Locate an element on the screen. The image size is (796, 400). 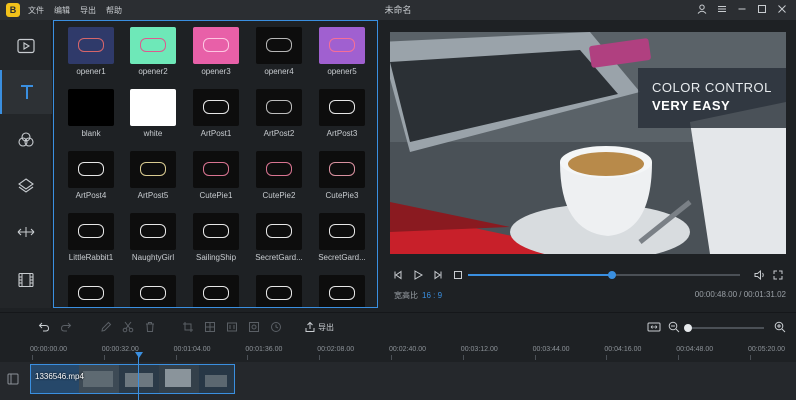
mosaic-button is located at coordinates (210, 327).